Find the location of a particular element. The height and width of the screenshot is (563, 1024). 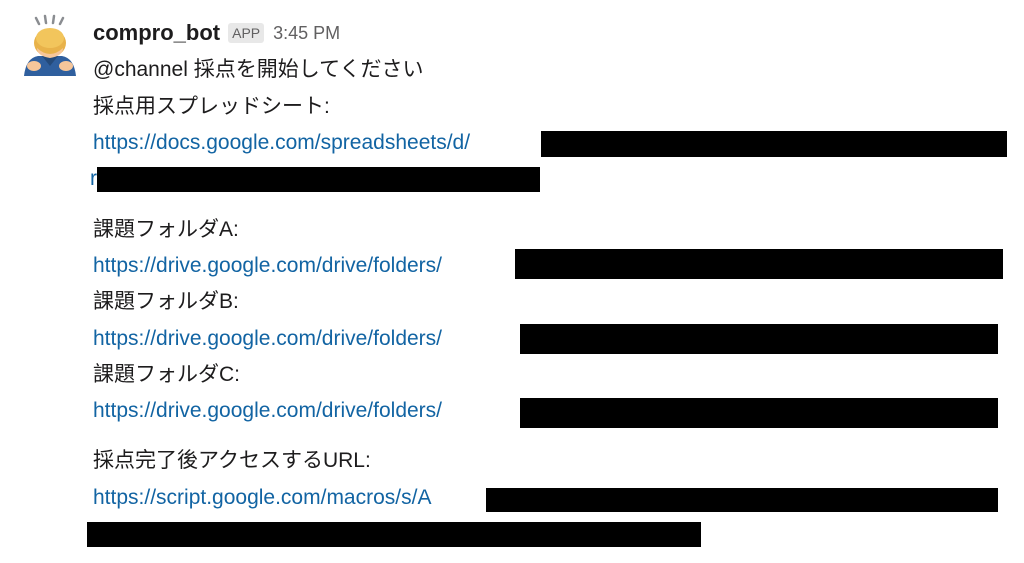

folder-c-label: 課題フォルダC: is located at coordinates (166, 374).